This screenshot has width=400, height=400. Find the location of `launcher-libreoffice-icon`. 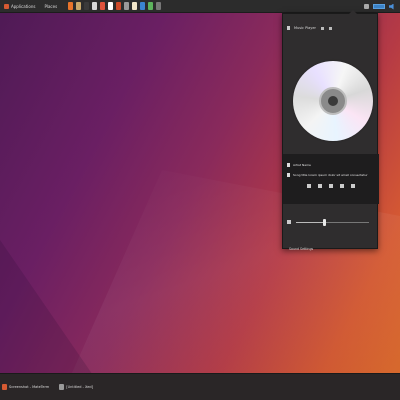

launcher-libreoffice-icon is located at coordinates (95, 6).